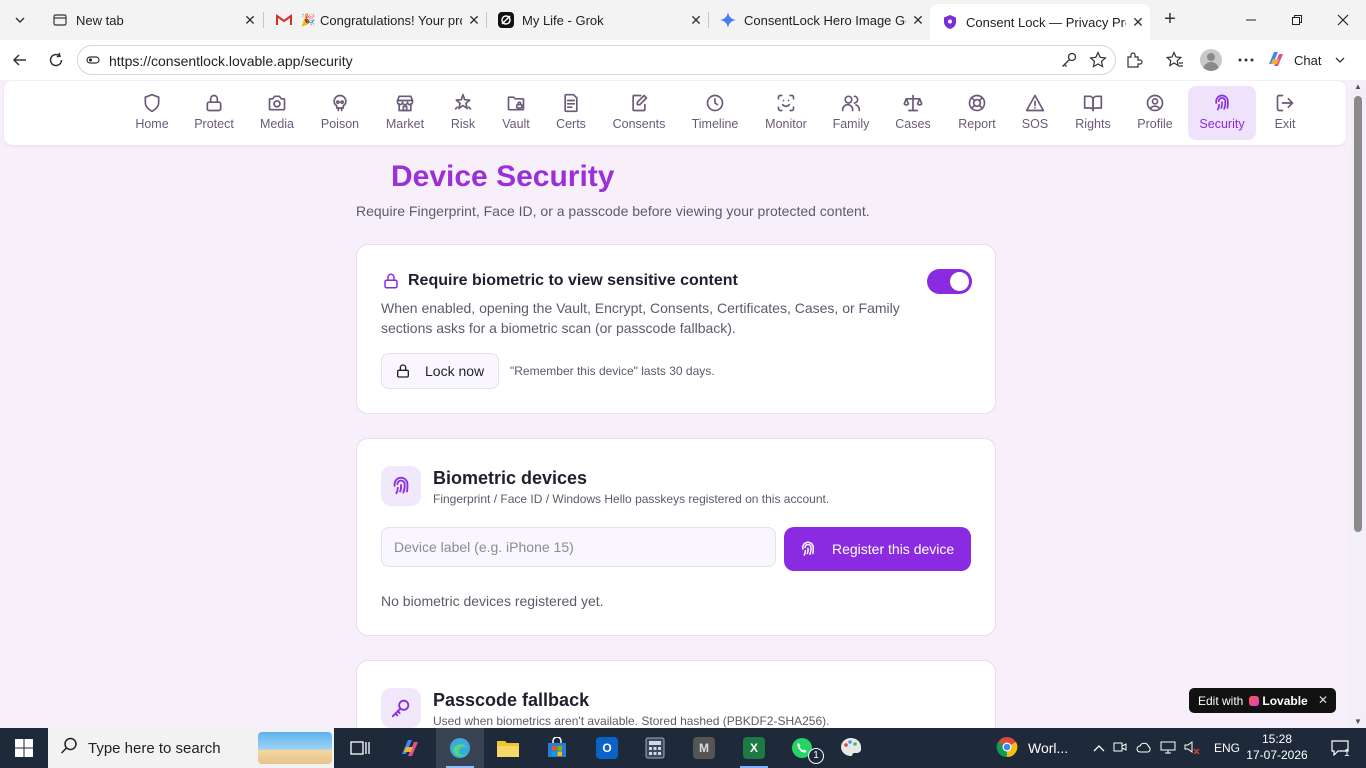  What do you see at coordinates (1246, 60) in the screenshot?
I see `more-menu-icon` at bounding box center [1246, 60].